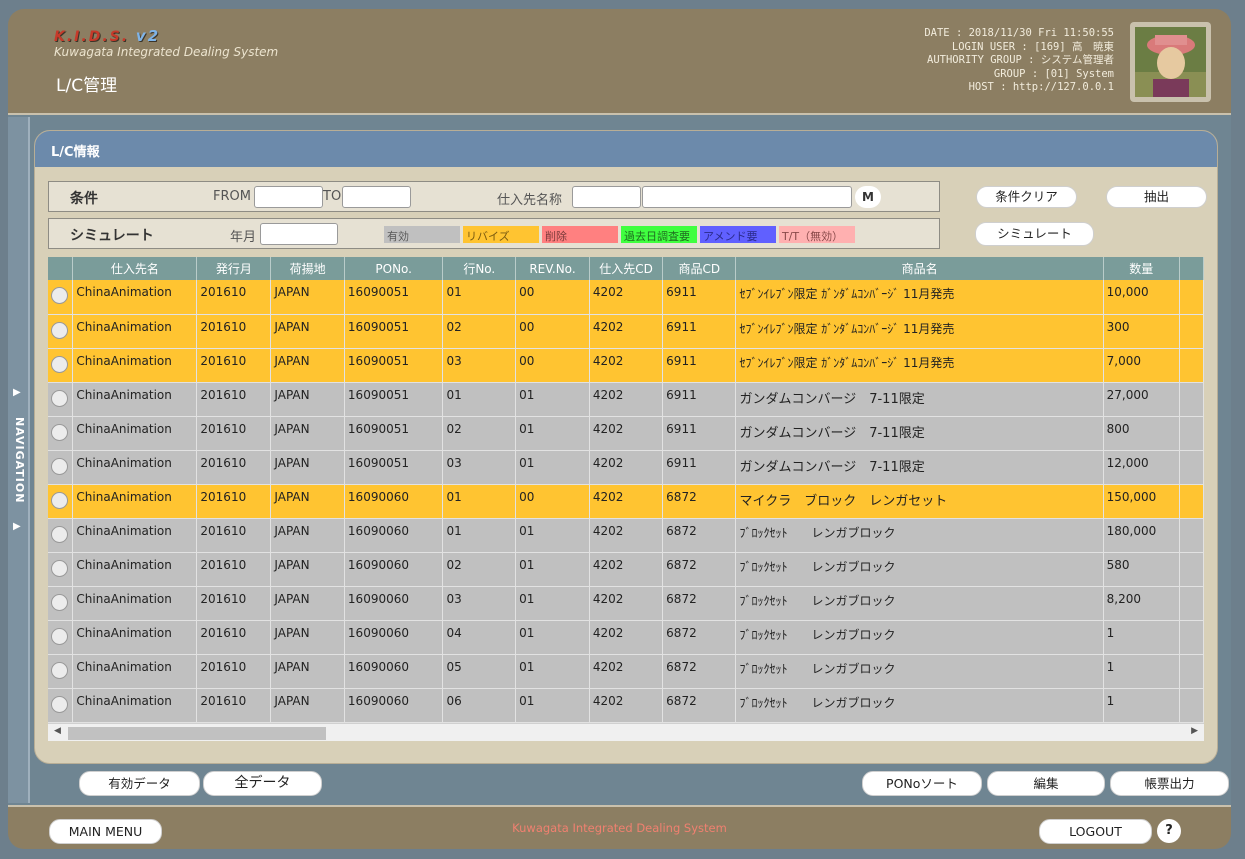 The width and height of the screenshot is (1245, 859). Describe the element at coordinates (288, 197) in the screenshot. I see `from-date-input` at that location.